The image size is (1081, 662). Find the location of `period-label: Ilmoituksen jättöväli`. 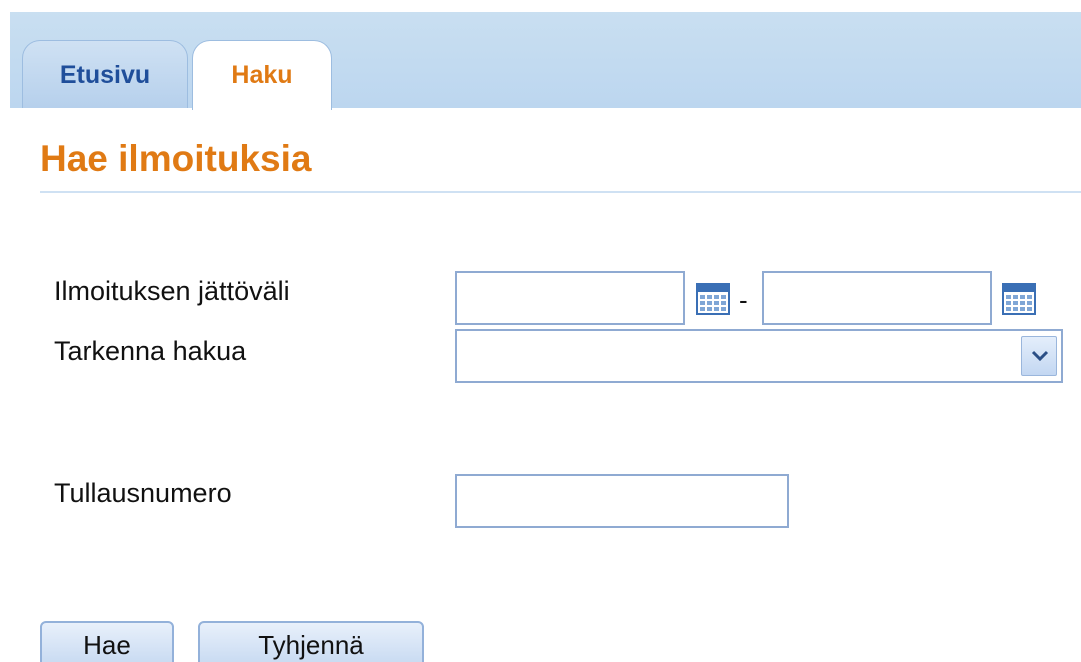

period-label: Ilmoituksen jättöväli is located at coordinates (172, 291).